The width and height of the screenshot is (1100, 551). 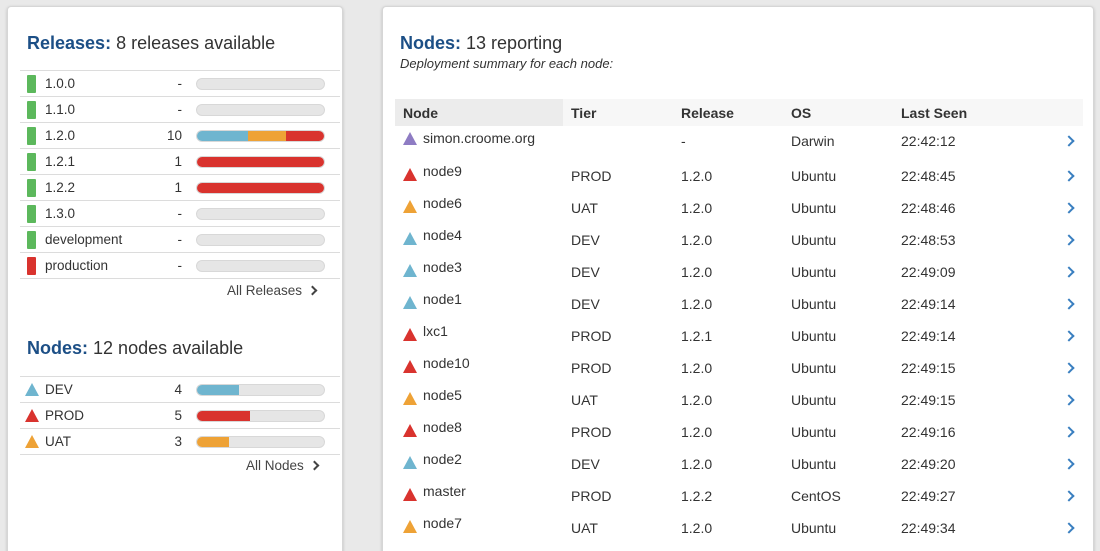 I want to click on node-os: Darwin, so click(x=813, y=141).